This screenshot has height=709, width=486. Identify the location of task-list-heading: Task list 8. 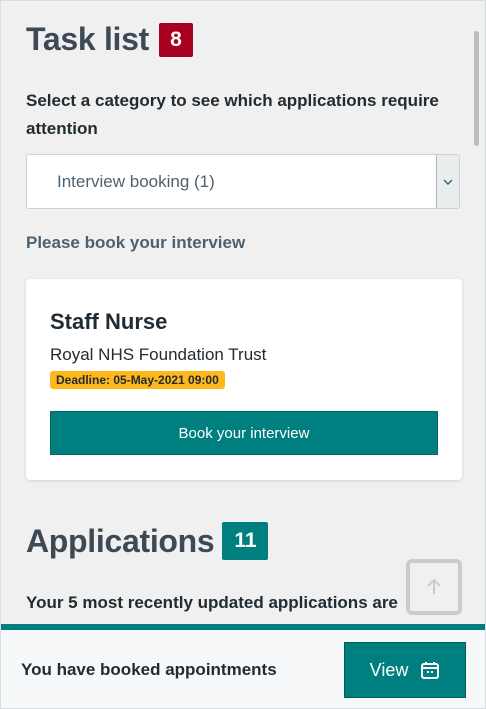
(109, 39).